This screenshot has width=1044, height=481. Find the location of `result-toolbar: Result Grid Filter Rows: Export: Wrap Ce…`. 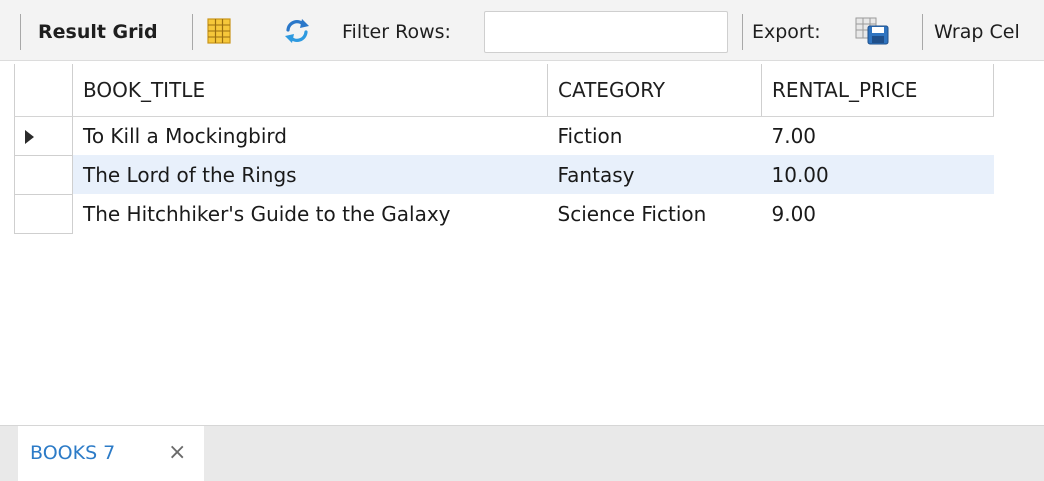

result-toolbar: Result Grid Filter Rows: Export: Wrap Ce… is located at coordinates (522, 30).